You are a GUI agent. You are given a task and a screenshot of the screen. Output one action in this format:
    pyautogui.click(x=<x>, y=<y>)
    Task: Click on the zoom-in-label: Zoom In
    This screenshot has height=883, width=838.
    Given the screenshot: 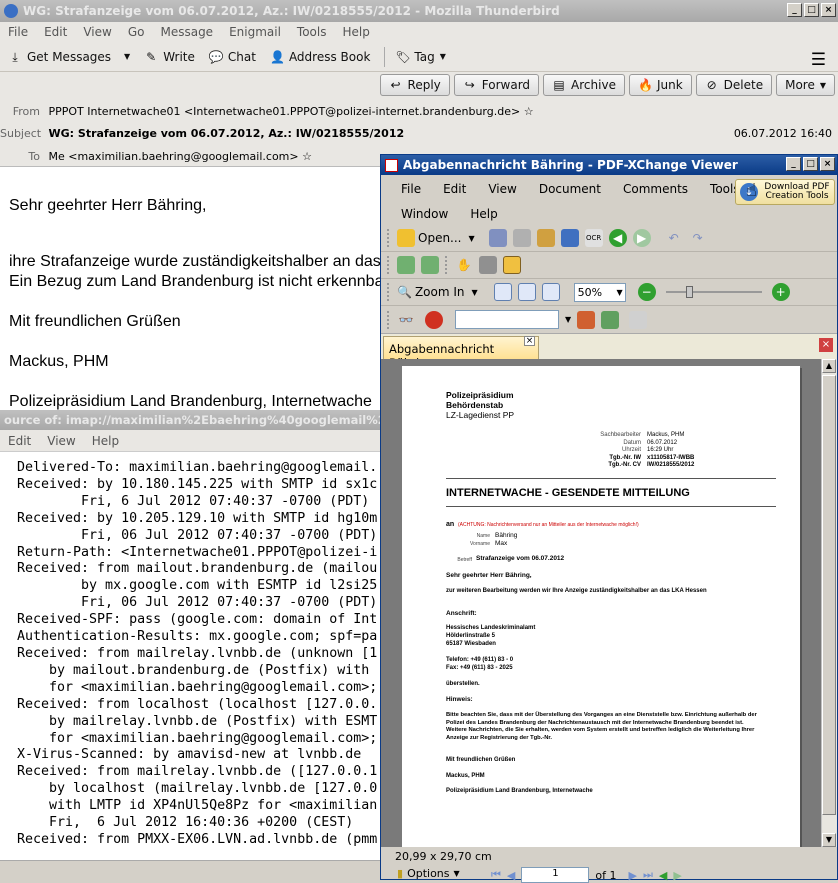 What is the action you would take?
    pyautogui.click(x=439, y=292)
    